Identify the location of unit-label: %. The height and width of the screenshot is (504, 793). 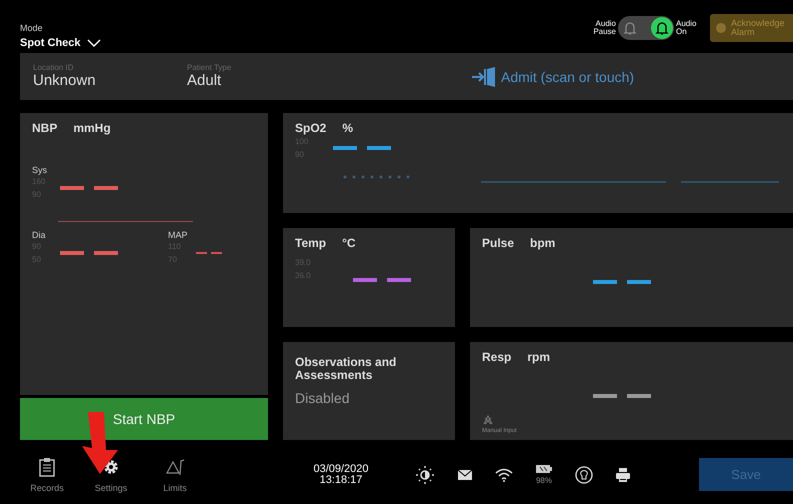
(348, 128).